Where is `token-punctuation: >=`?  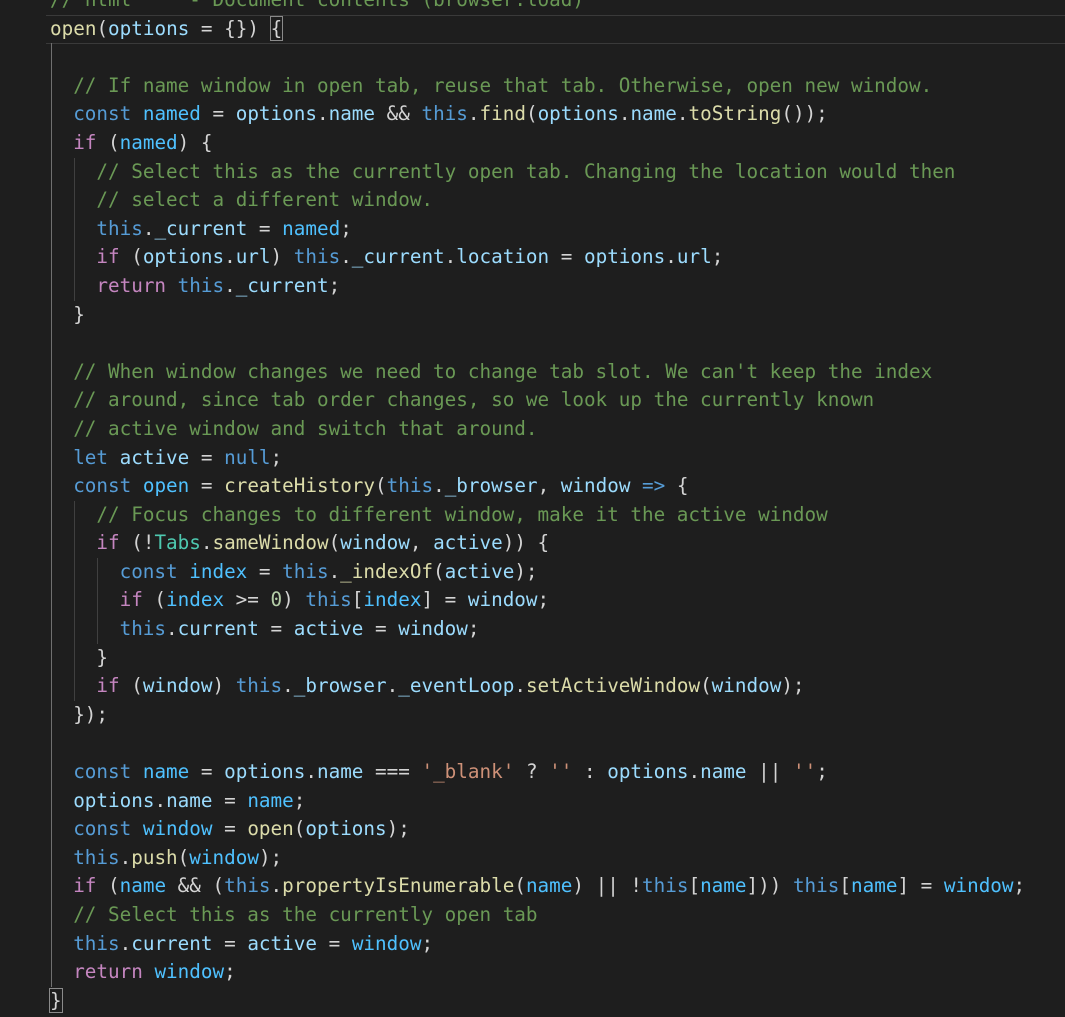 token-punctuation: >= is located at coordinates (247, 600).